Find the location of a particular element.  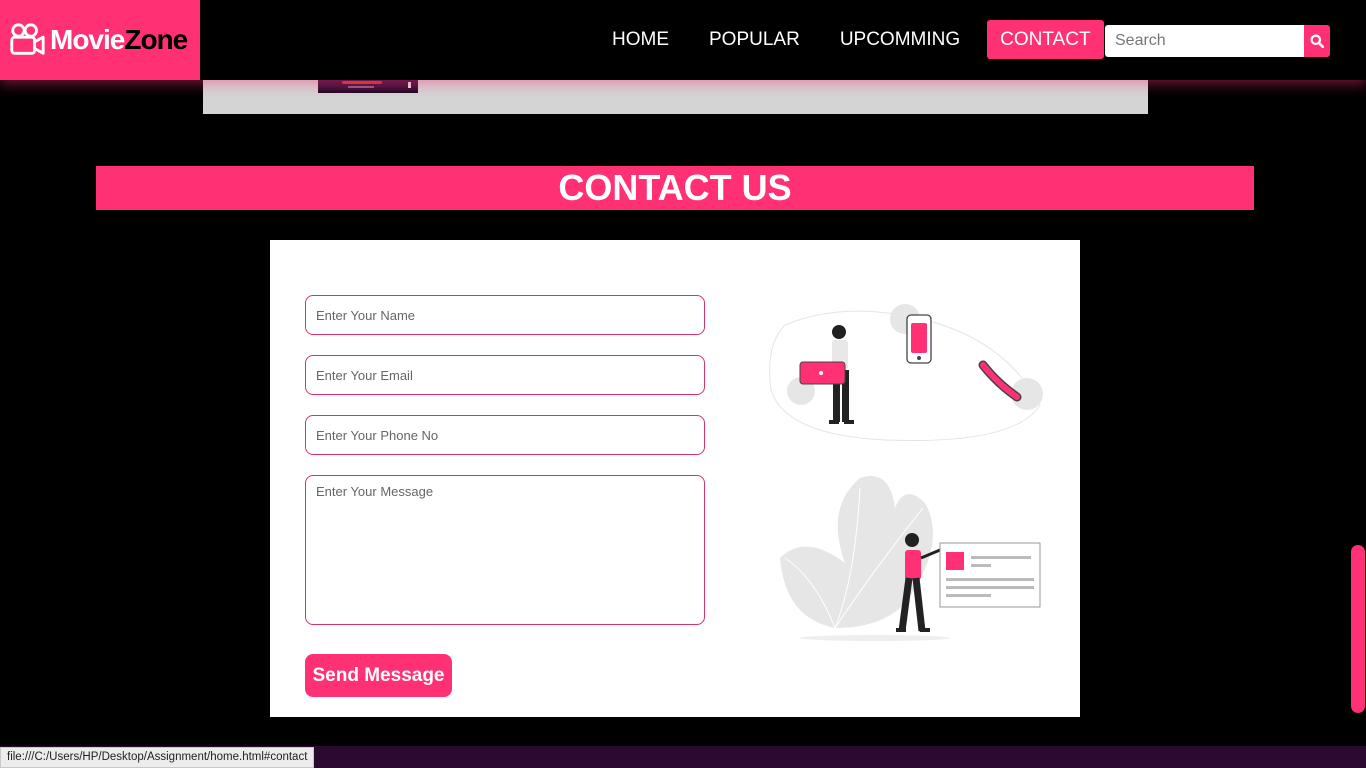

brand-name: MovieZone is located at coordinates (119, 40).